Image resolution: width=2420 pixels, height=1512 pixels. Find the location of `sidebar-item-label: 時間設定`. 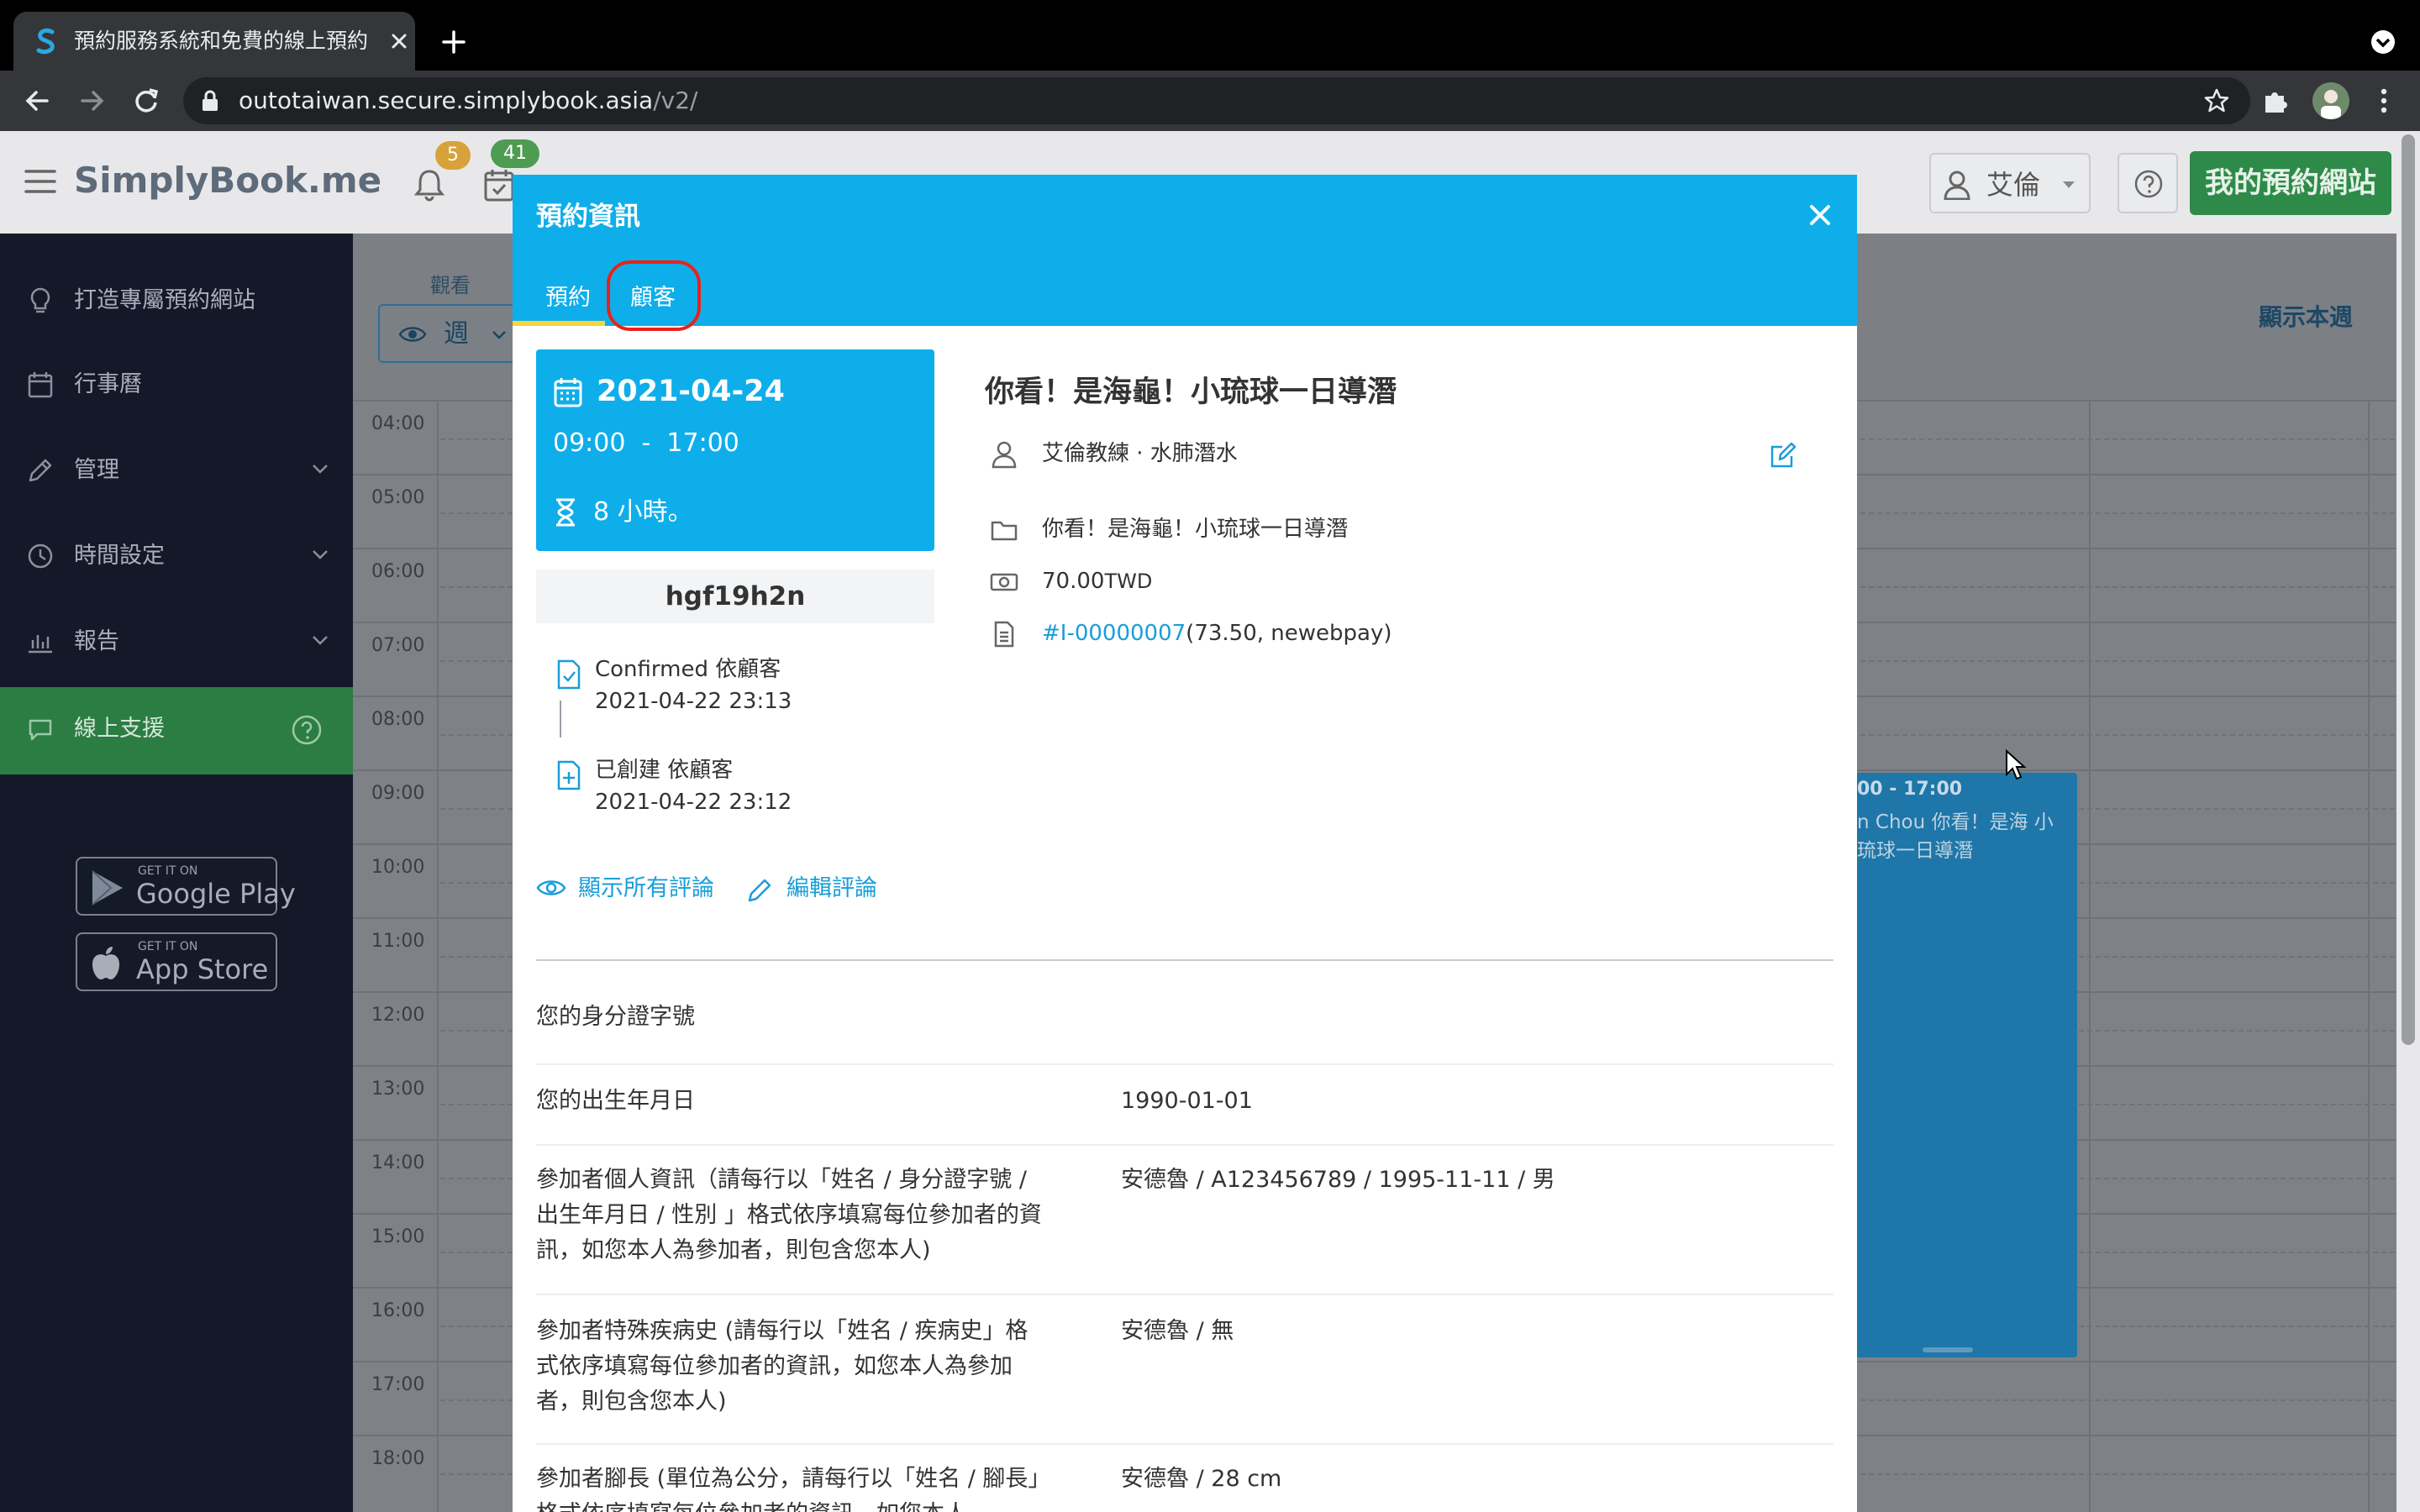

sidebar-item-label: 時間設定 is located at coordinates (120, 556).